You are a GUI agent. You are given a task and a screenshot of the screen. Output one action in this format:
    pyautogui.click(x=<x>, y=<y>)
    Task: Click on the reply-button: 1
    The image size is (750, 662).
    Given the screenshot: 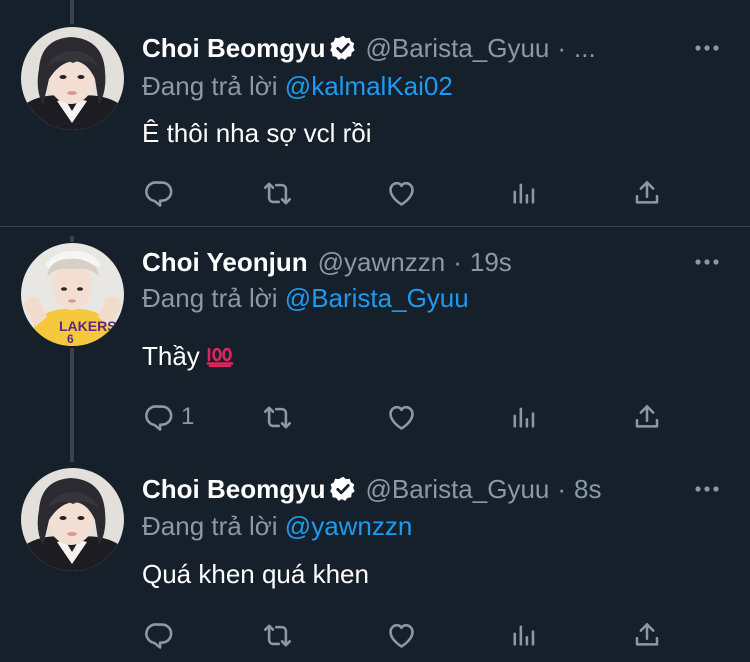 What is the action you would take?
    pyautogui.click(x=169, y=417)
    